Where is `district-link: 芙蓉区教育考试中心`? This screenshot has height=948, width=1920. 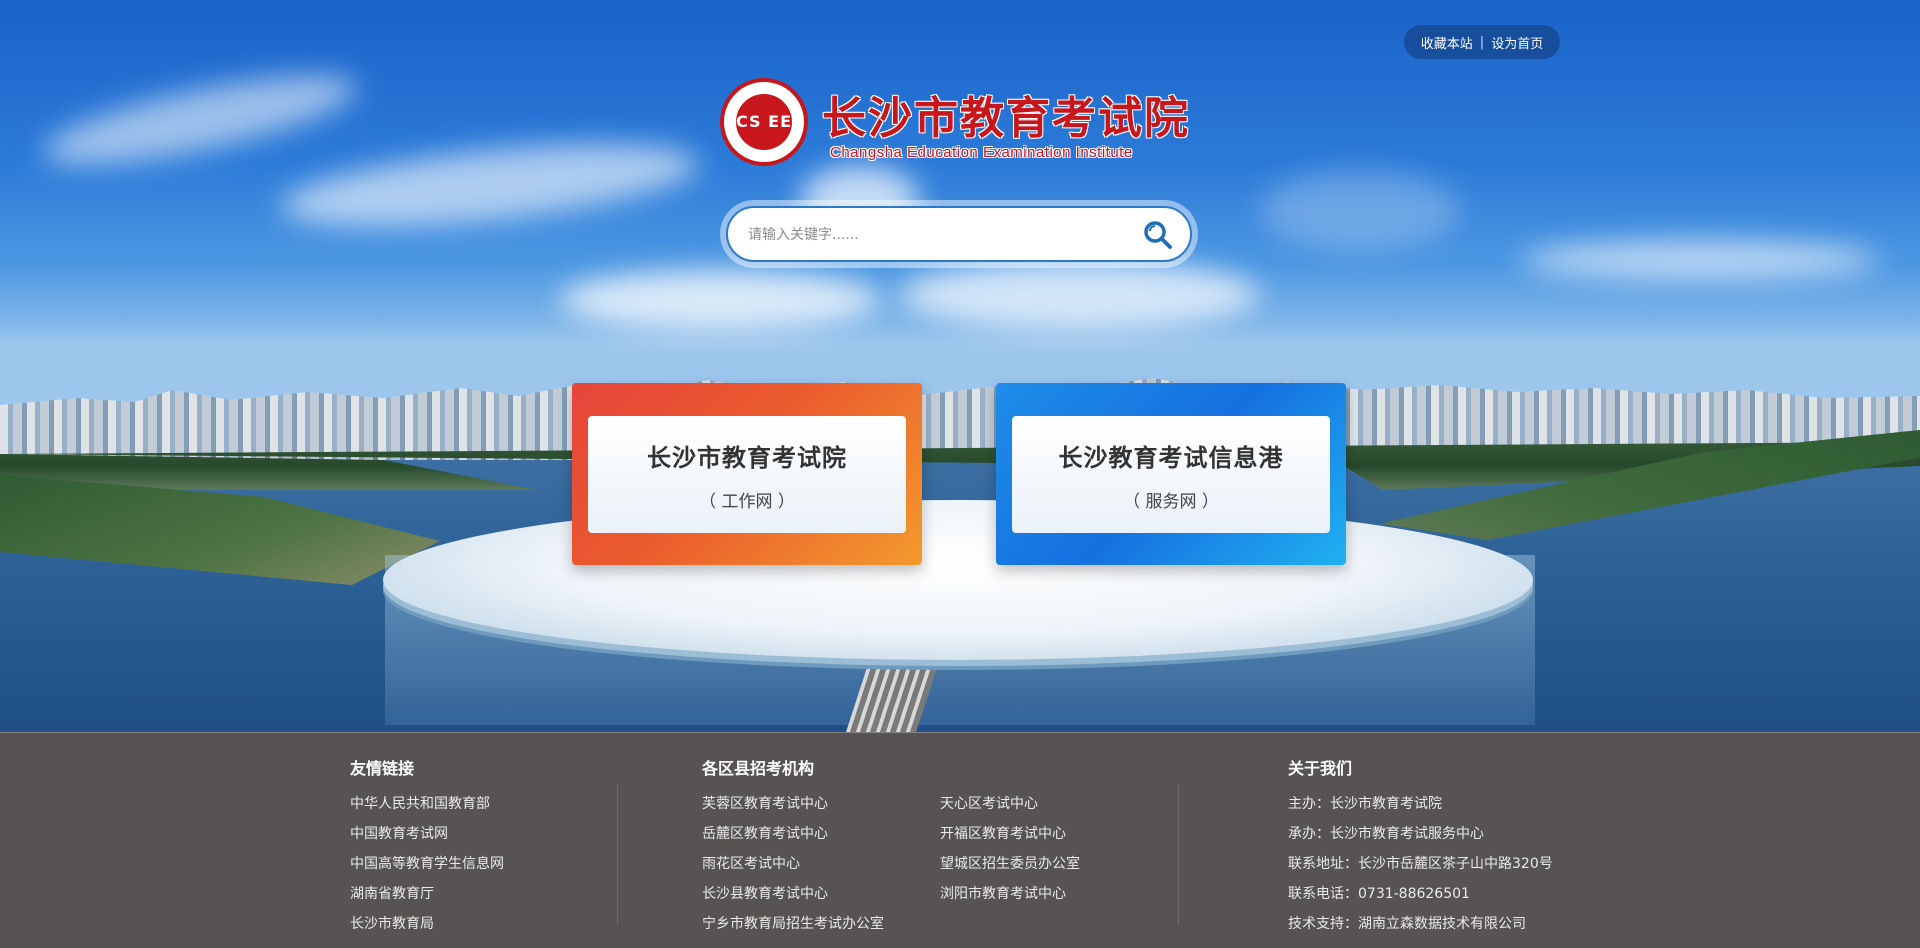
district-link: 芙蓉区教育考试中心 is located at coordinates (765, 804).